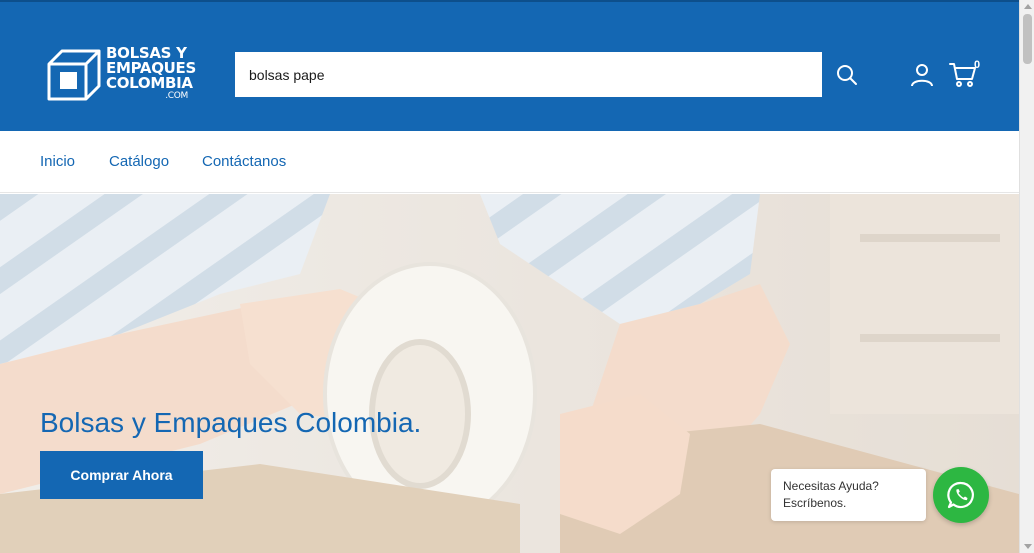 This screenshot has width=1034, height=553. What do you see at coordinates (1027, 39) in the screenshot?
I see `scrollbar-thumb` at bounding box center [1027, 39].